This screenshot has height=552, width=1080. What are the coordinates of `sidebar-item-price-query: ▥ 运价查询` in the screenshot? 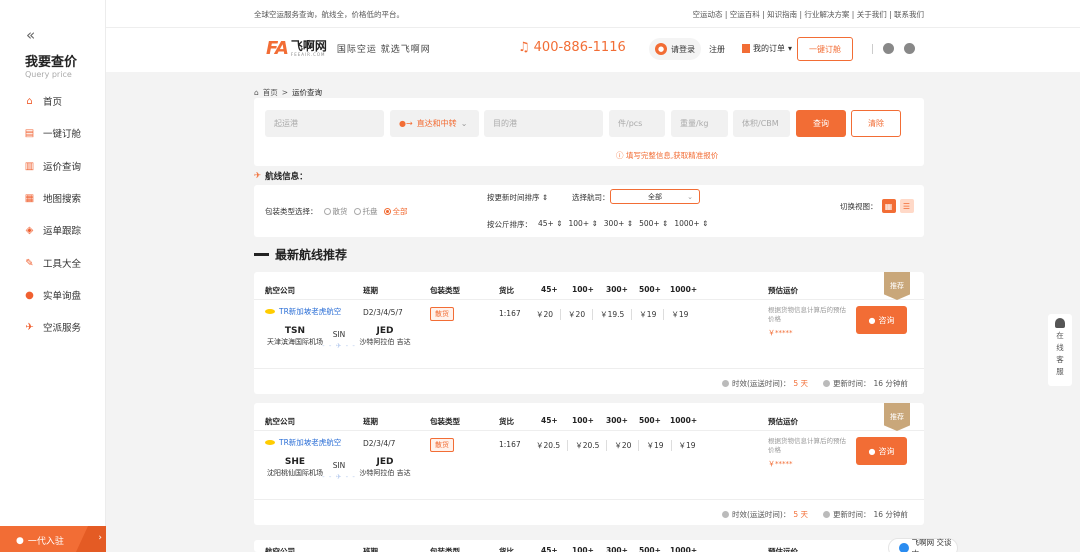 It's located at (52, 166).